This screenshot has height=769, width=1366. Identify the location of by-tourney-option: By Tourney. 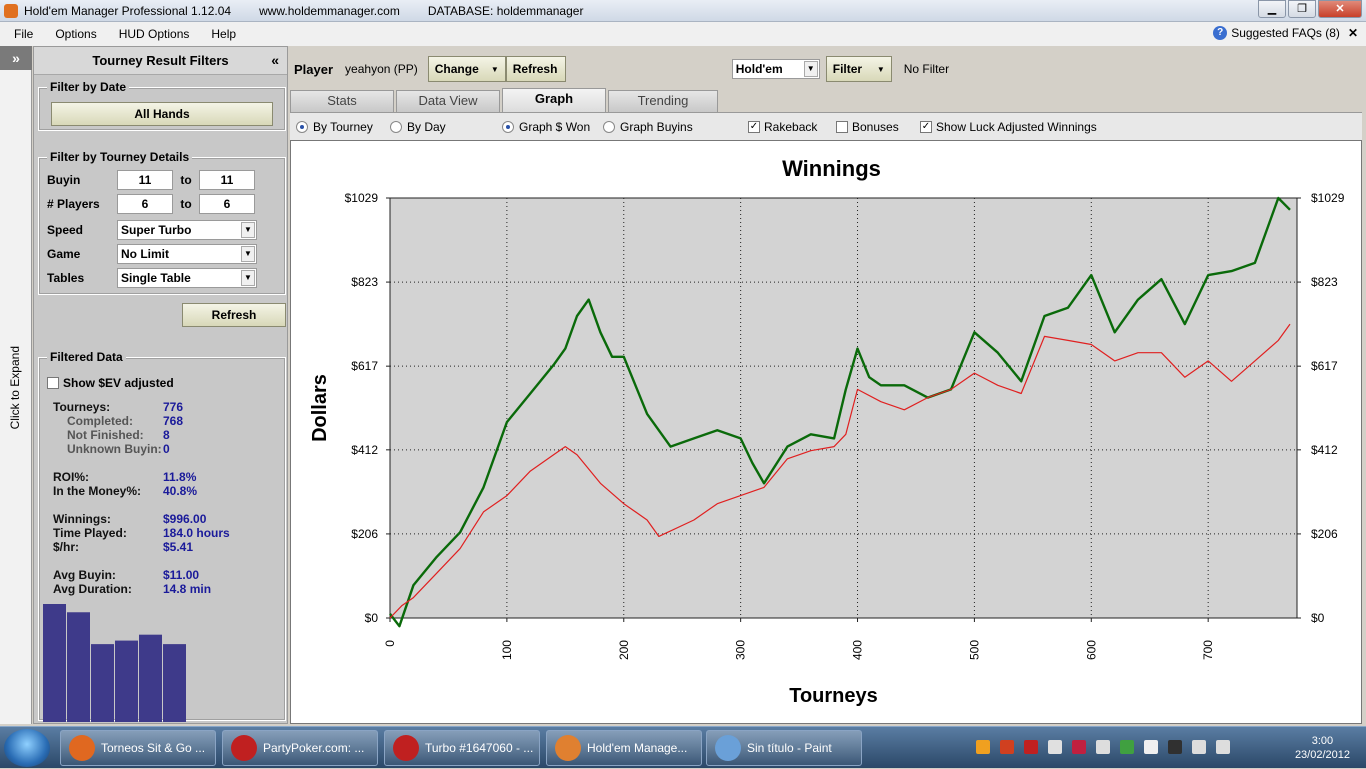
(334, 127).